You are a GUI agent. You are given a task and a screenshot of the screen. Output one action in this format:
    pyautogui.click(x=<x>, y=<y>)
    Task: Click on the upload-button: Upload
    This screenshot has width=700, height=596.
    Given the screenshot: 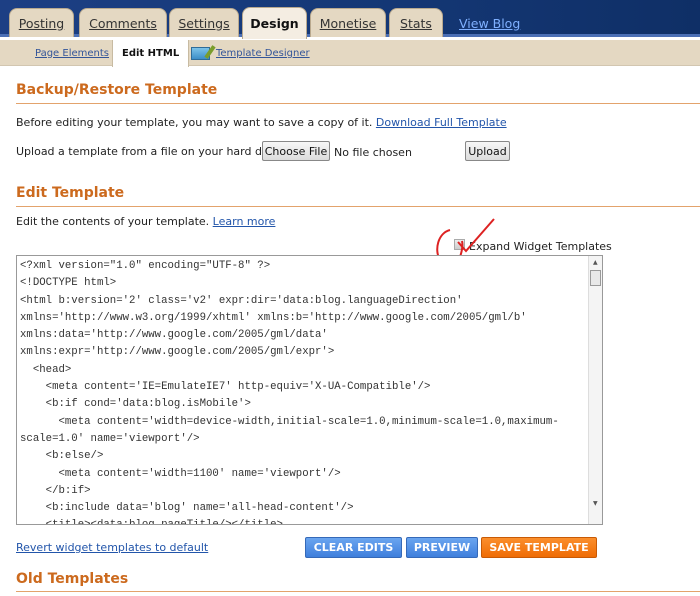 What is the action you would take?
    pyautogui.click(x=487, y=151)
    